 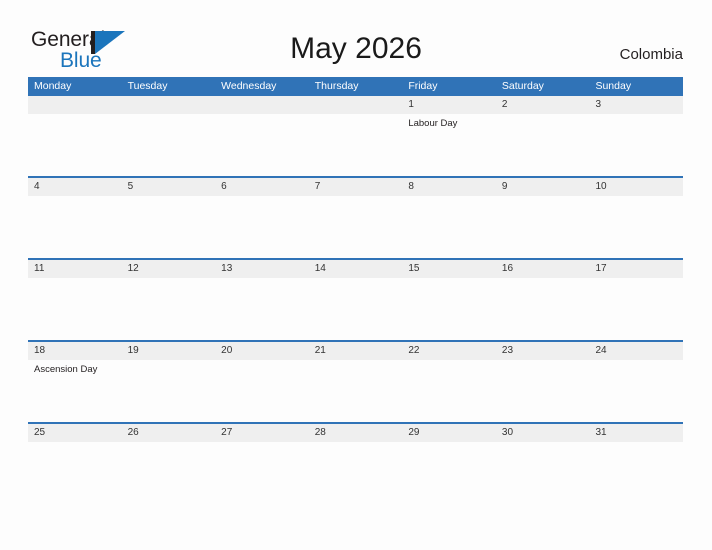 I want to click on calendar-week-row: 18 19 20 21 22 23 24 Ascension Day, so click(x=355, y=381).